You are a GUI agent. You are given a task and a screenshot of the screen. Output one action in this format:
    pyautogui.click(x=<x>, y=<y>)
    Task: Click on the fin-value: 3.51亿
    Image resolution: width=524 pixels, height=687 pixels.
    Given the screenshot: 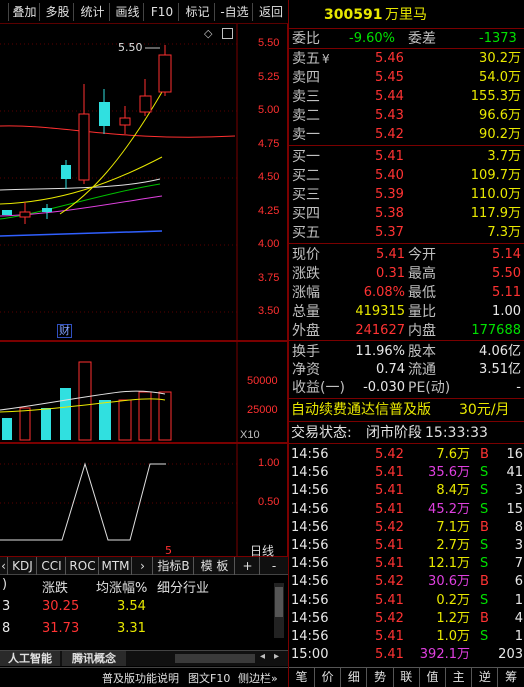 What is the action you would take?
    pyautogui.click(x=500, y=369)
    